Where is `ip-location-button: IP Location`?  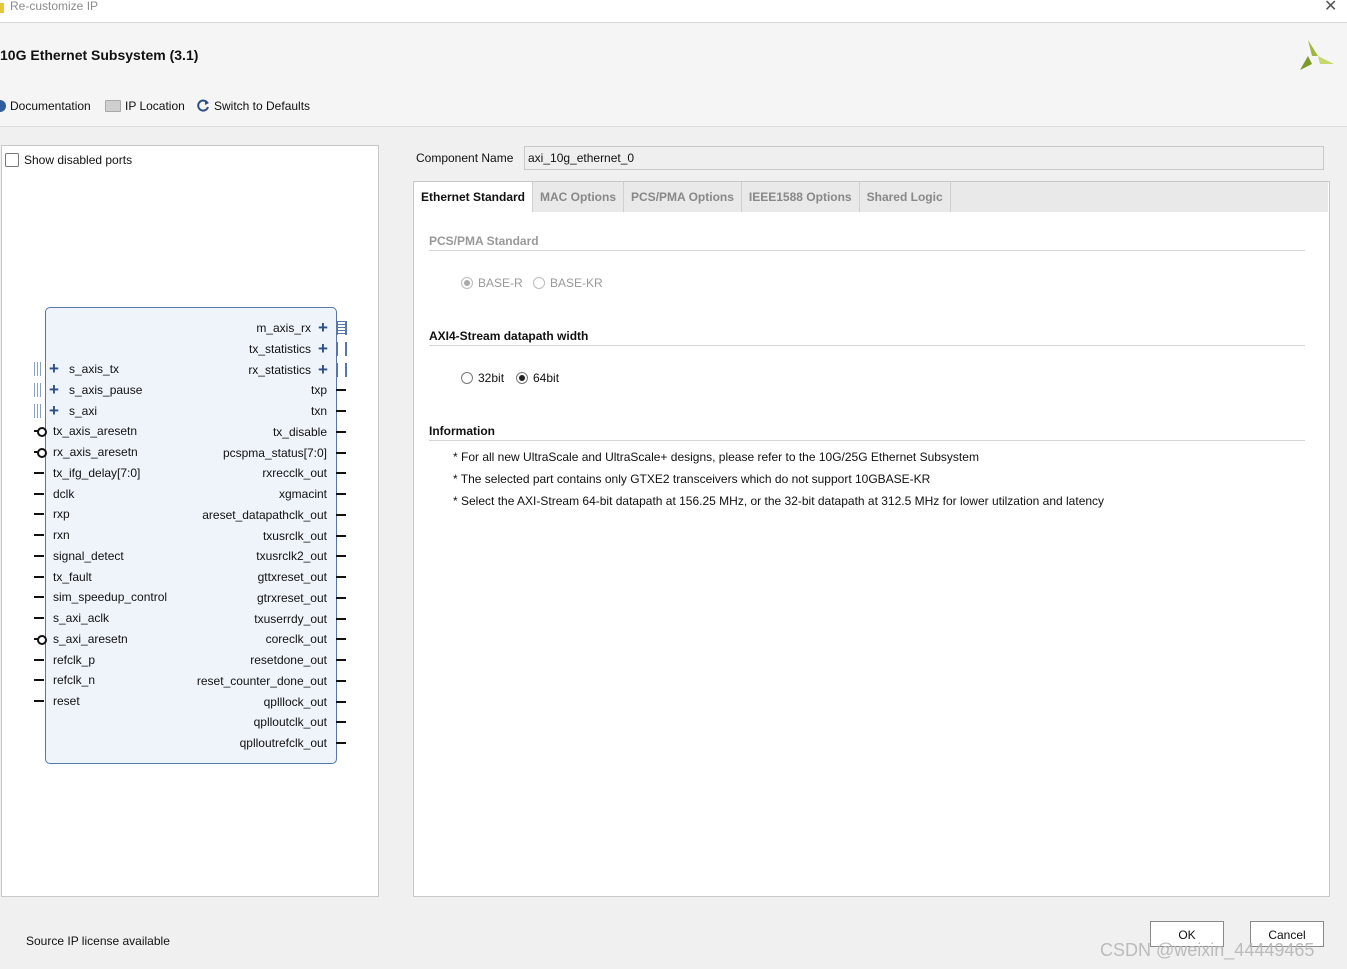 ip-location-button: IP Location is located at coordinates (145, 106).